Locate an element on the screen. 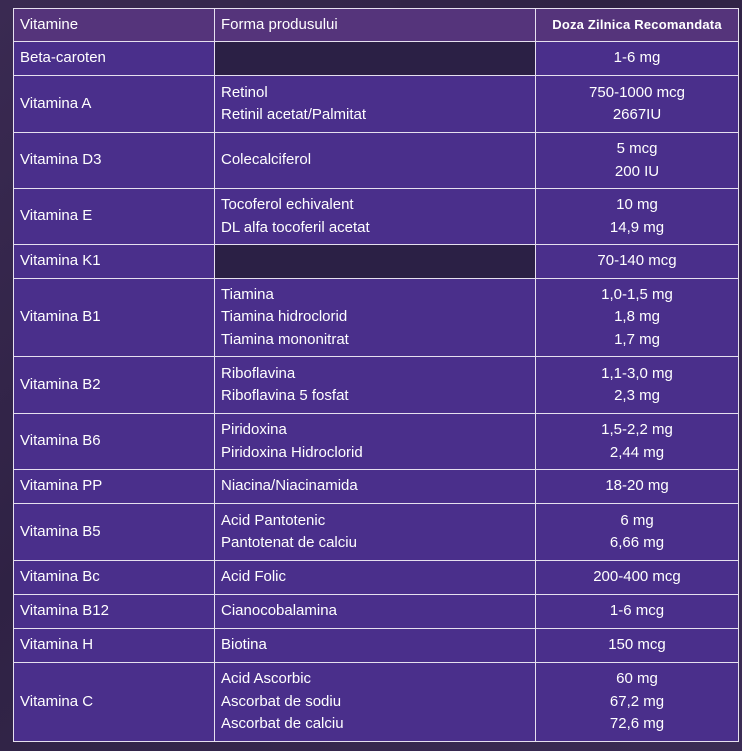 The height and width of the screenshot is (751, 742). vitamin-name-cell: Vitamina B12 is located at coordinates (114, 611).